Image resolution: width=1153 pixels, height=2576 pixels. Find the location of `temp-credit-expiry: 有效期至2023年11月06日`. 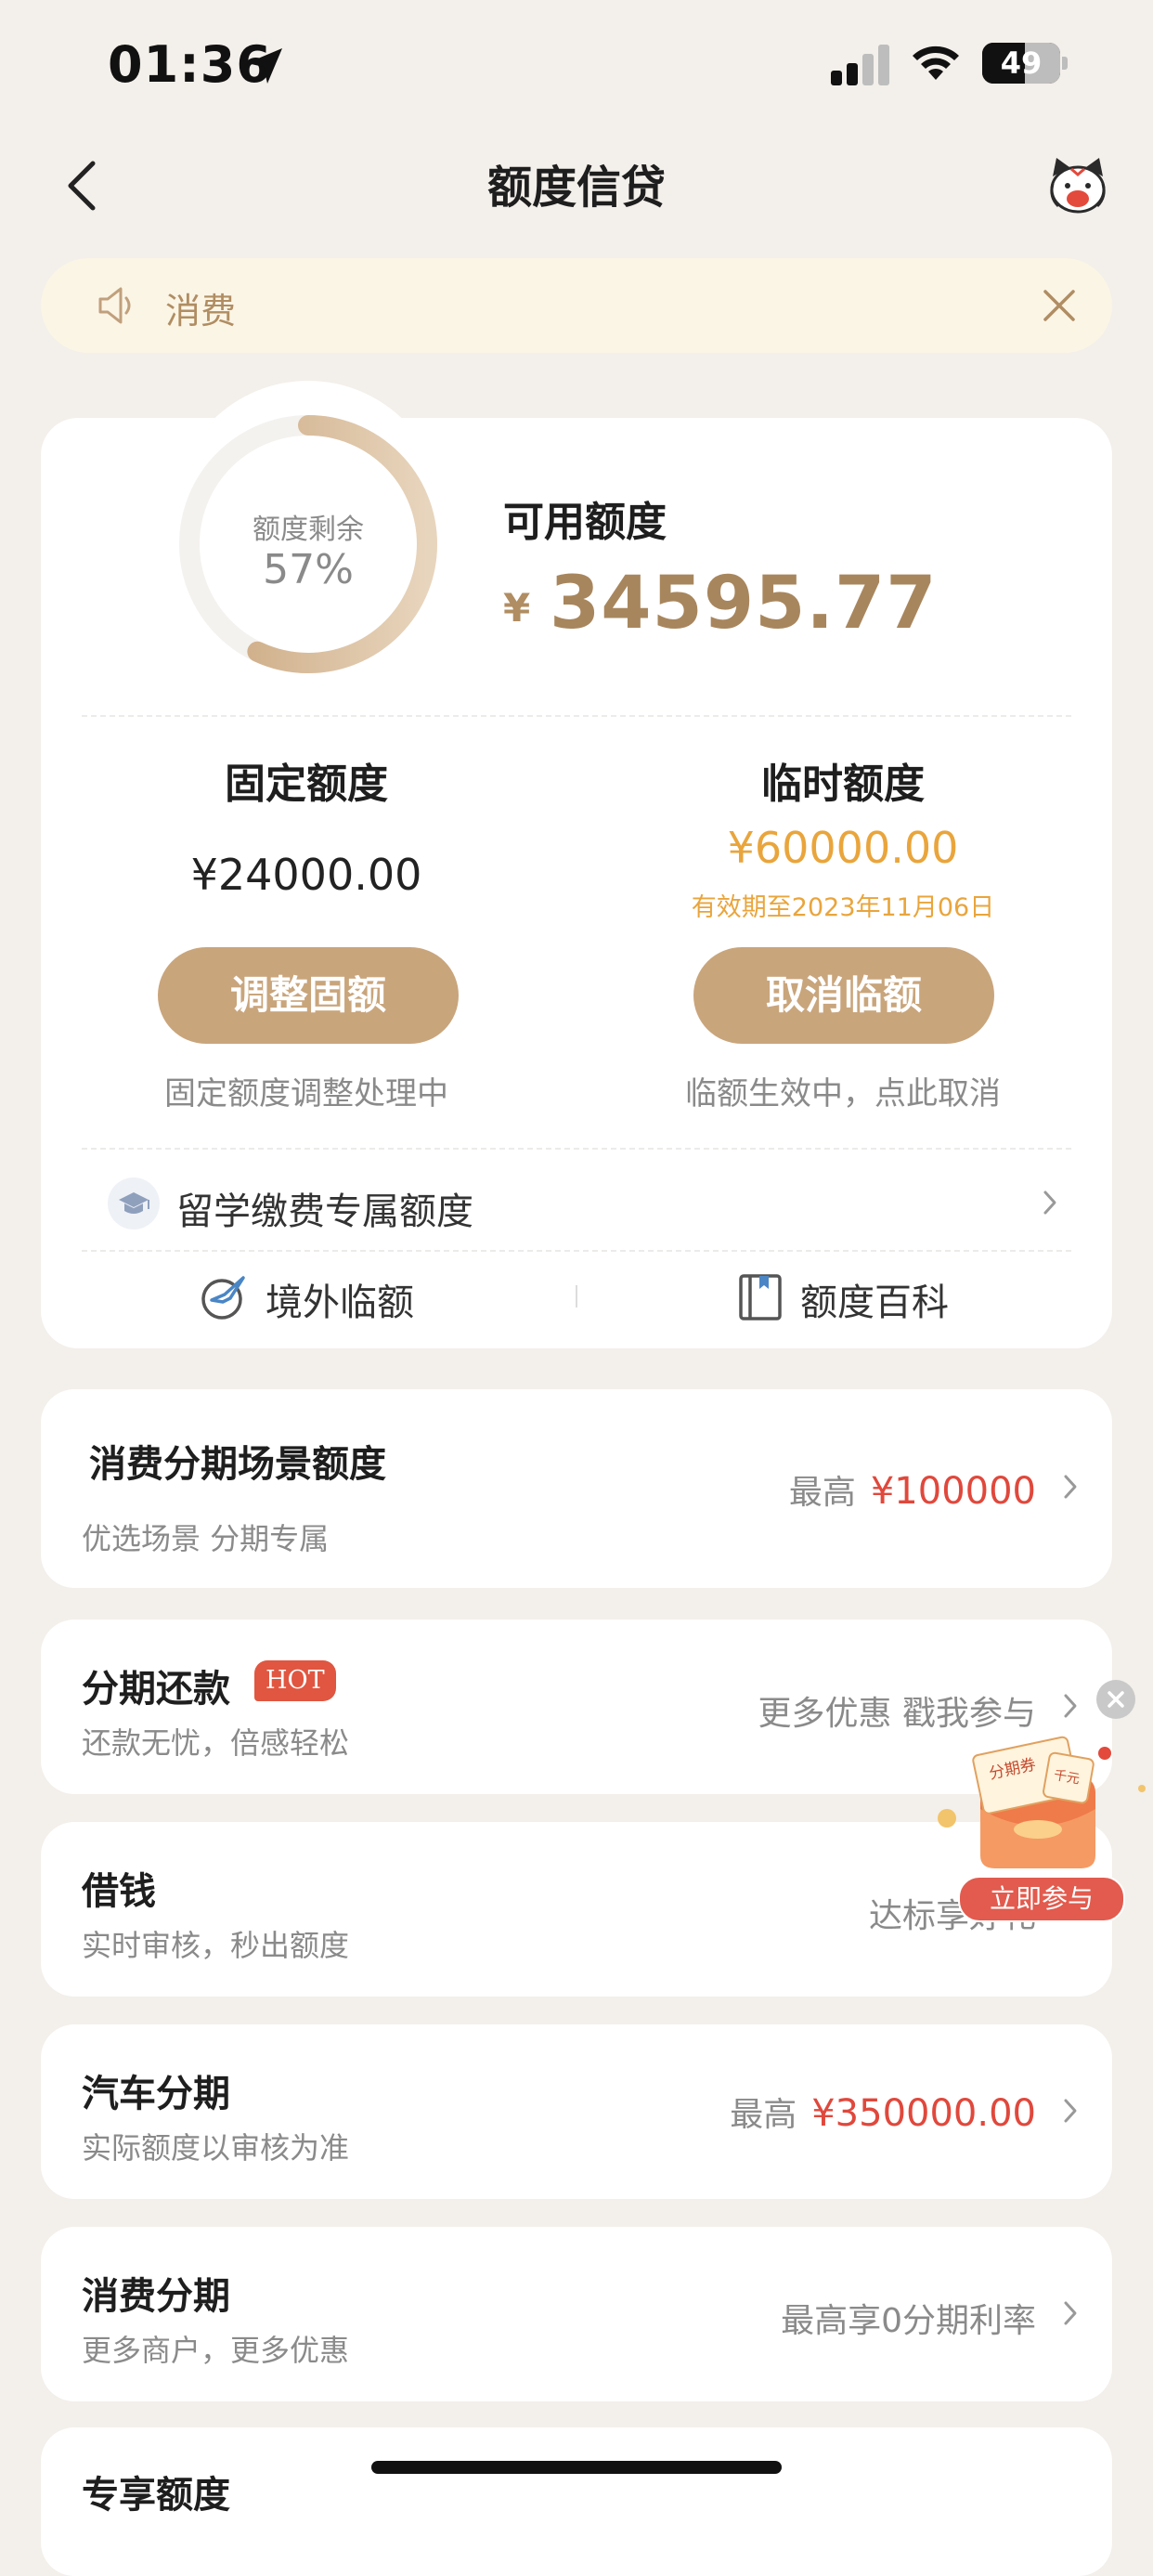

temp-credit-expiry: 有效期至2023年11月06日 is located at coordinates (843, 907).